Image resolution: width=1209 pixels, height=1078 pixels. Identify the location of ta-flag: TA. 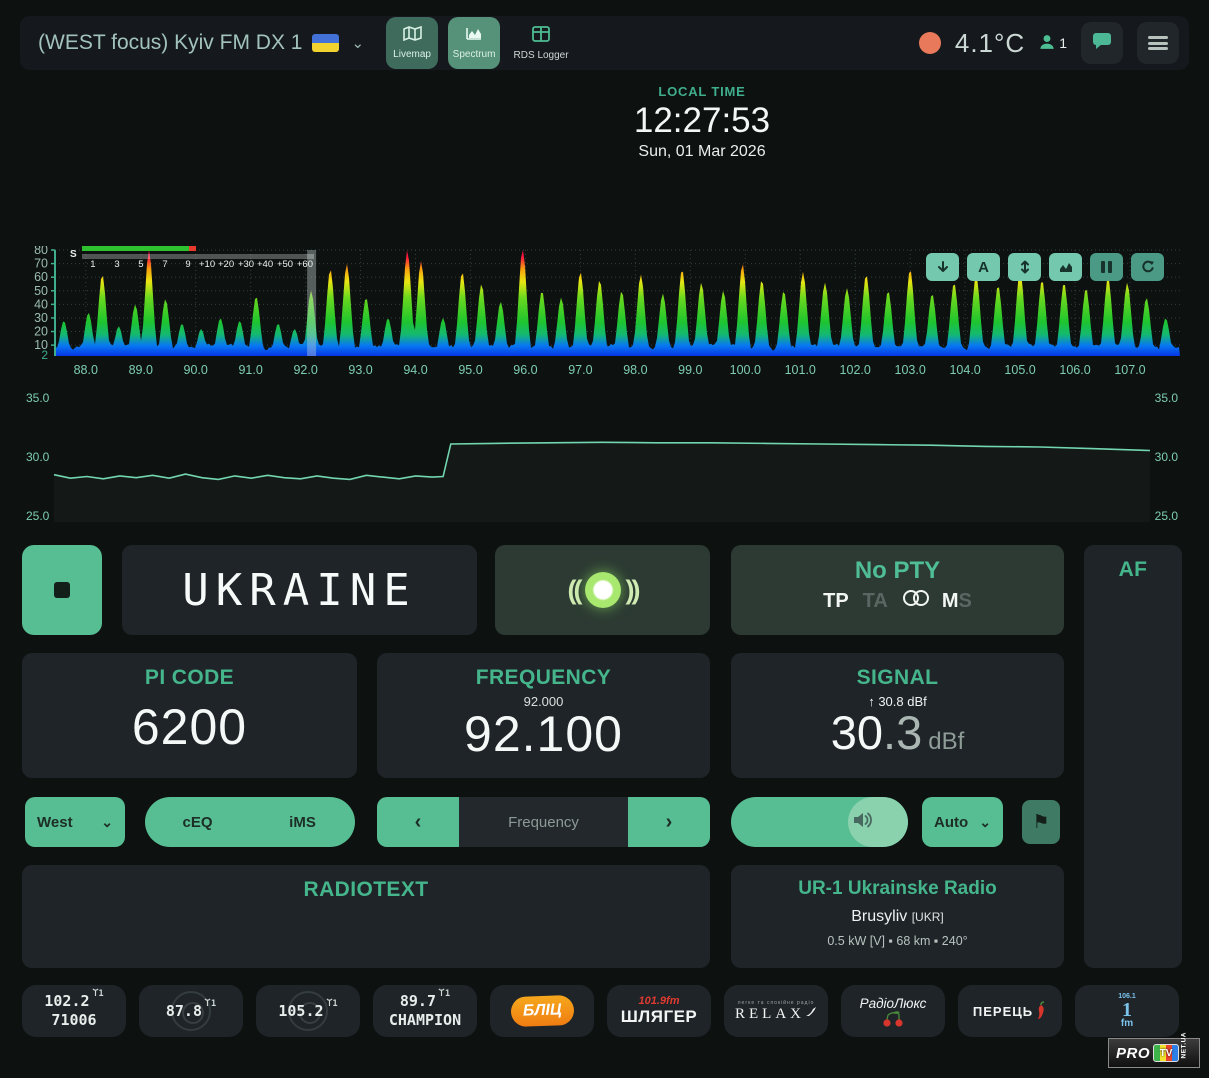
(875, 600).